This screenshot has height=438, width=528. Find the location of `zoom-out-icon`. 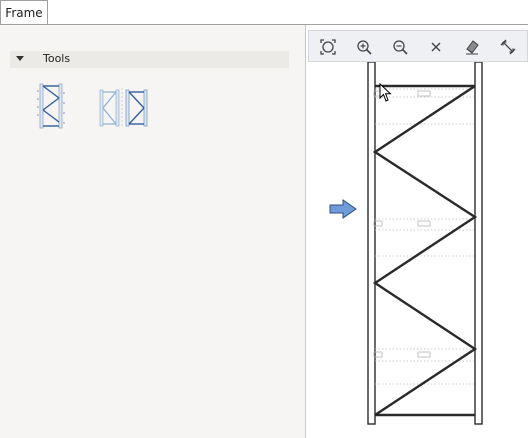

zoom-out-icon is located at coordinates (400, 47).